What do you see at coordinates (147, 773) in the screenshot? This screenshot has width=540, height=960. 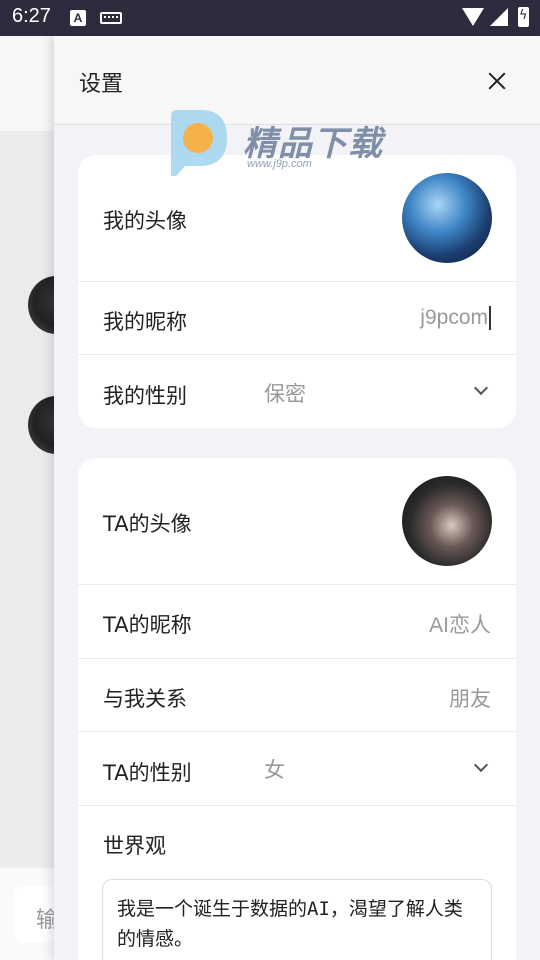 I see `ta-gender-label: TA的性别` at bounding box center [147, 773].